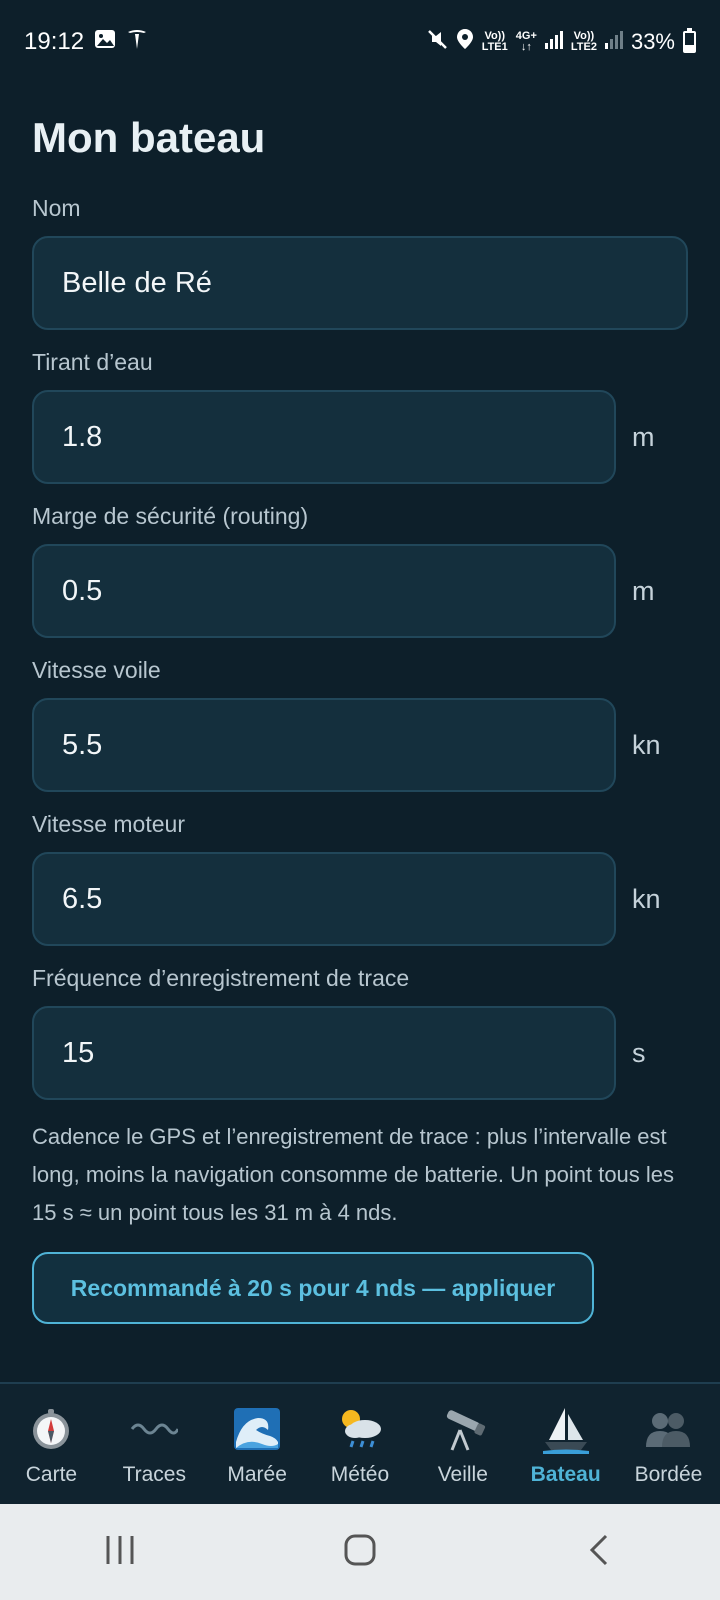 The height and width of the screenshot is (1600, 720). I want to click on sail-speed-label: Vitesse voile, so click(96, 669).